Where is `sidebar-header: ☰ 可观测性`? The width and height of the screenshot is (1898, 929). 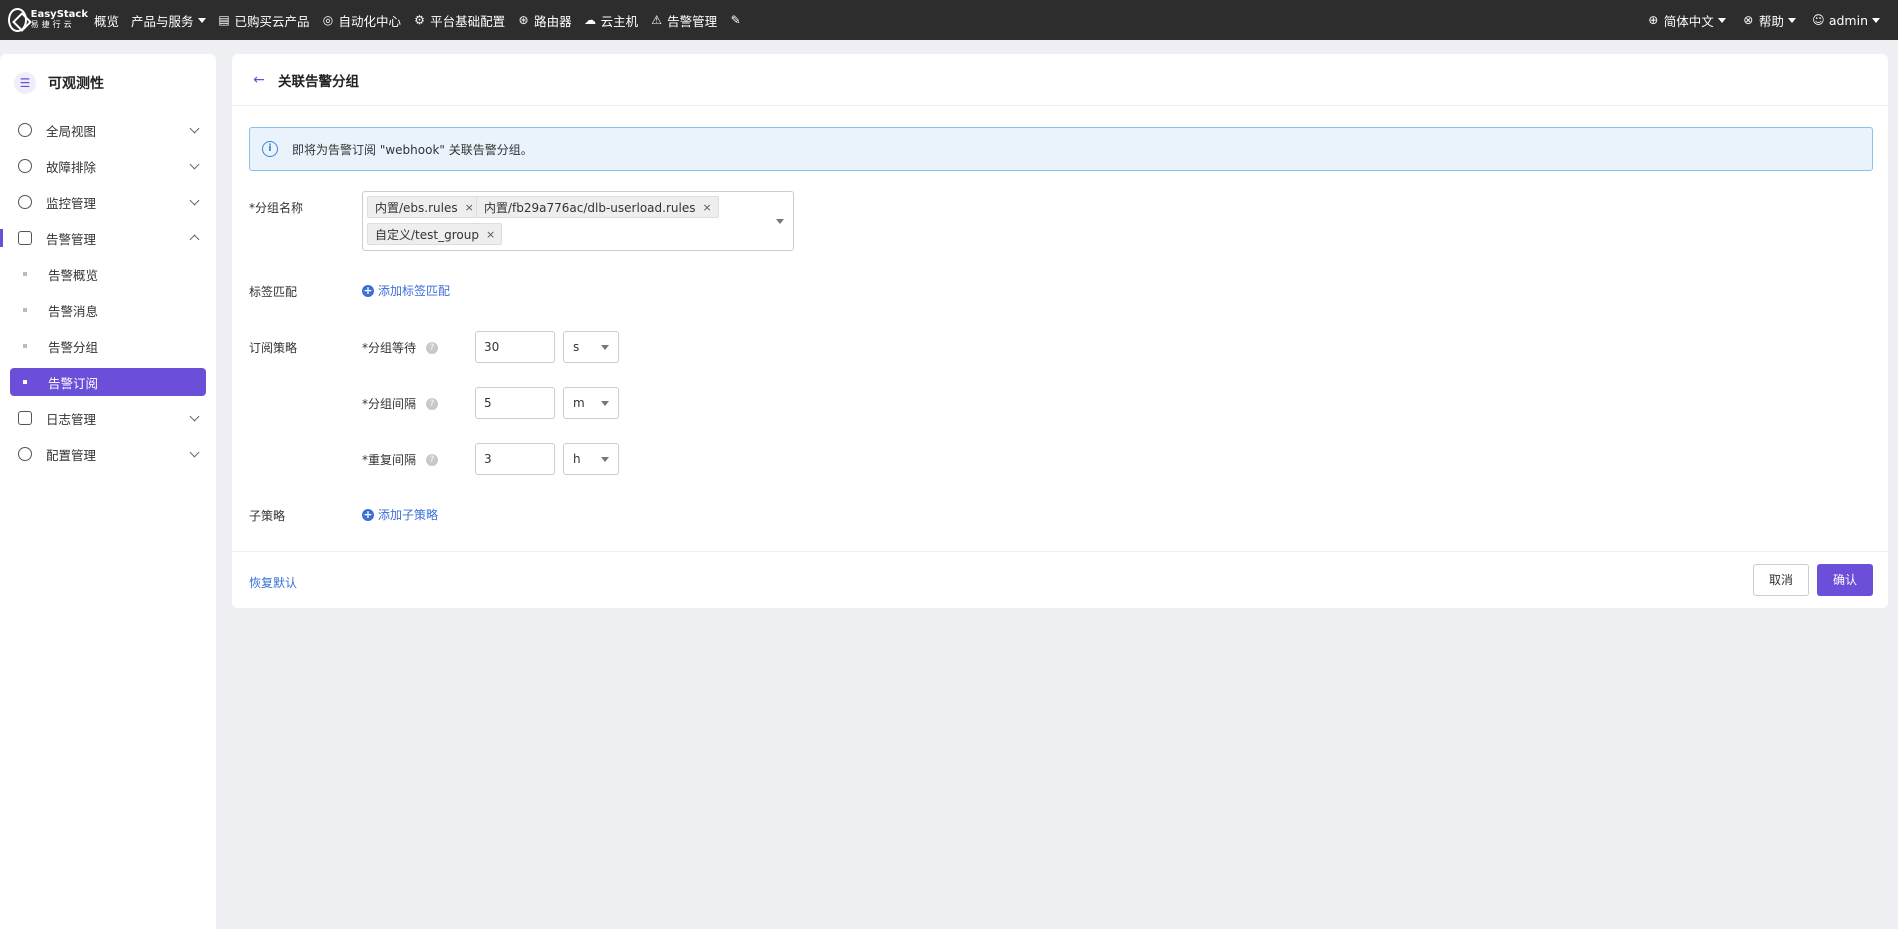 sidebar-header: ☰ 可观测性 is located at coordinates (108, 83).